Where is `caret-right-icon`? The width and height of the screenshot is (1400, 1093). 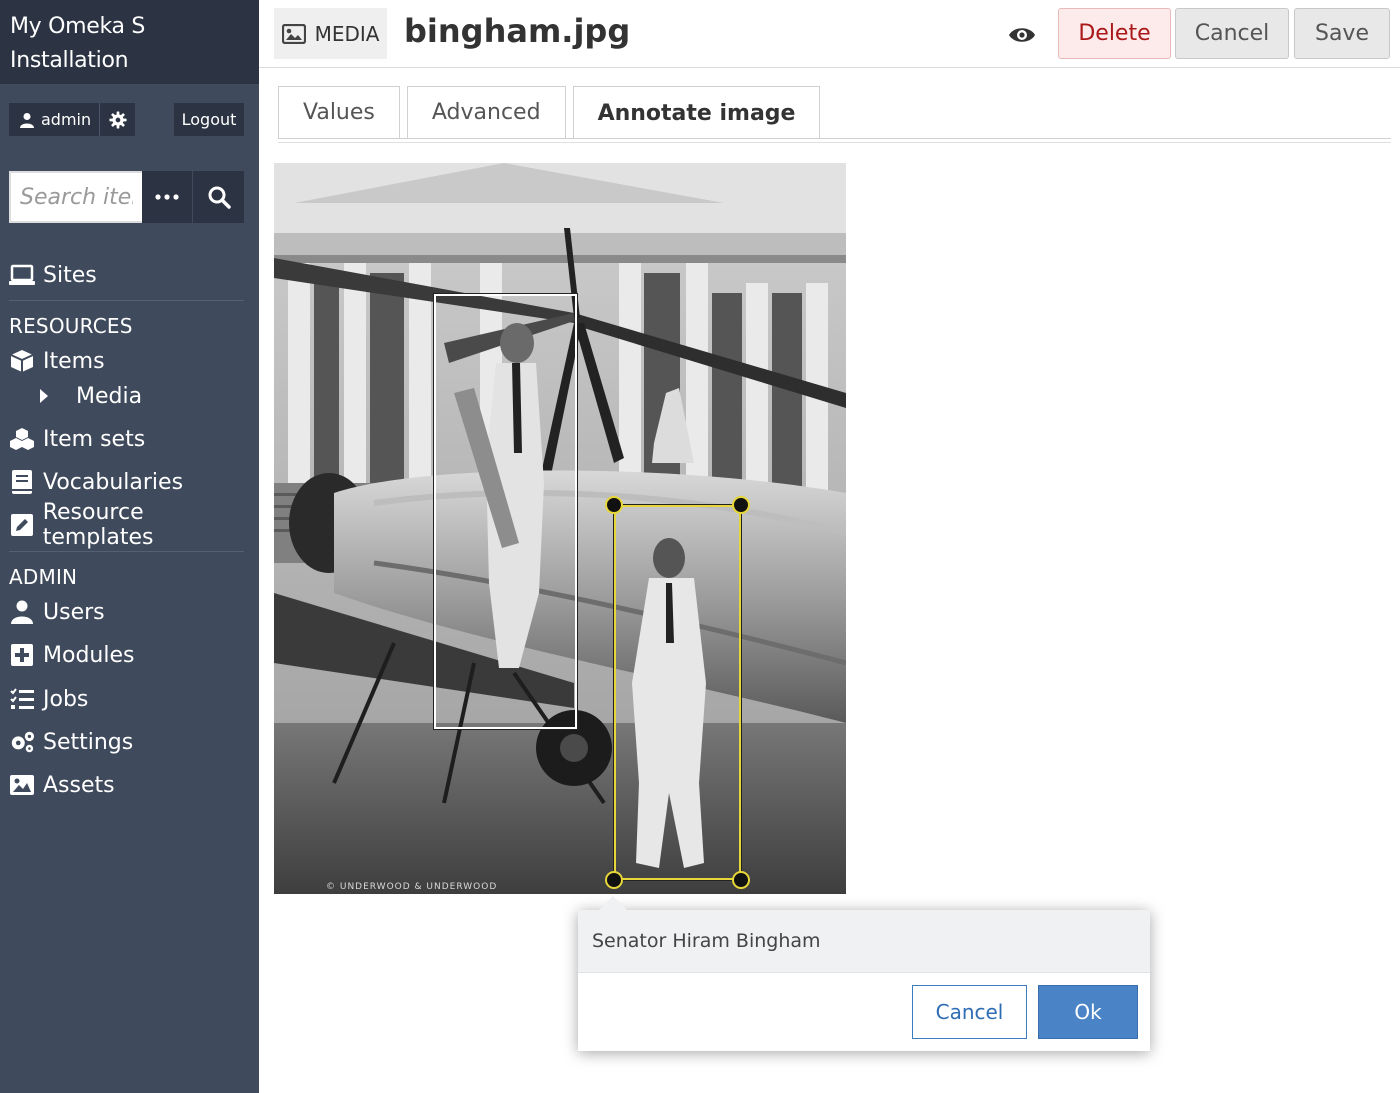 caret-right-icon is located at coordinates (44, 396).